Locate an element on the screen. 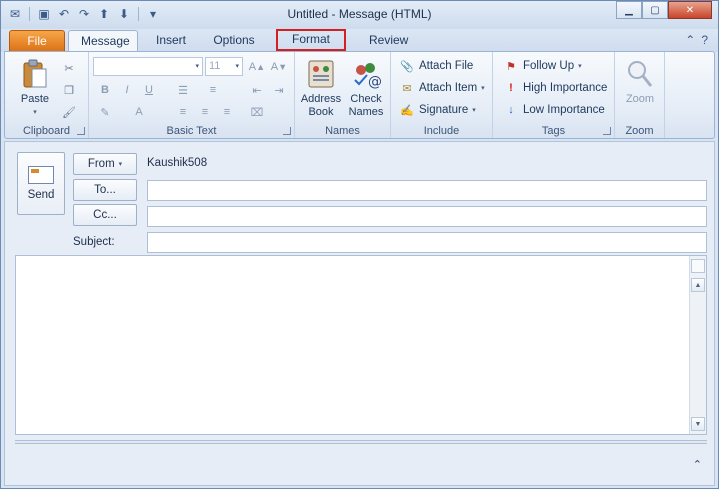 This screenshot has height=489, width=719. check-names-button: @ Check Names is located at coordinates (366, 88).